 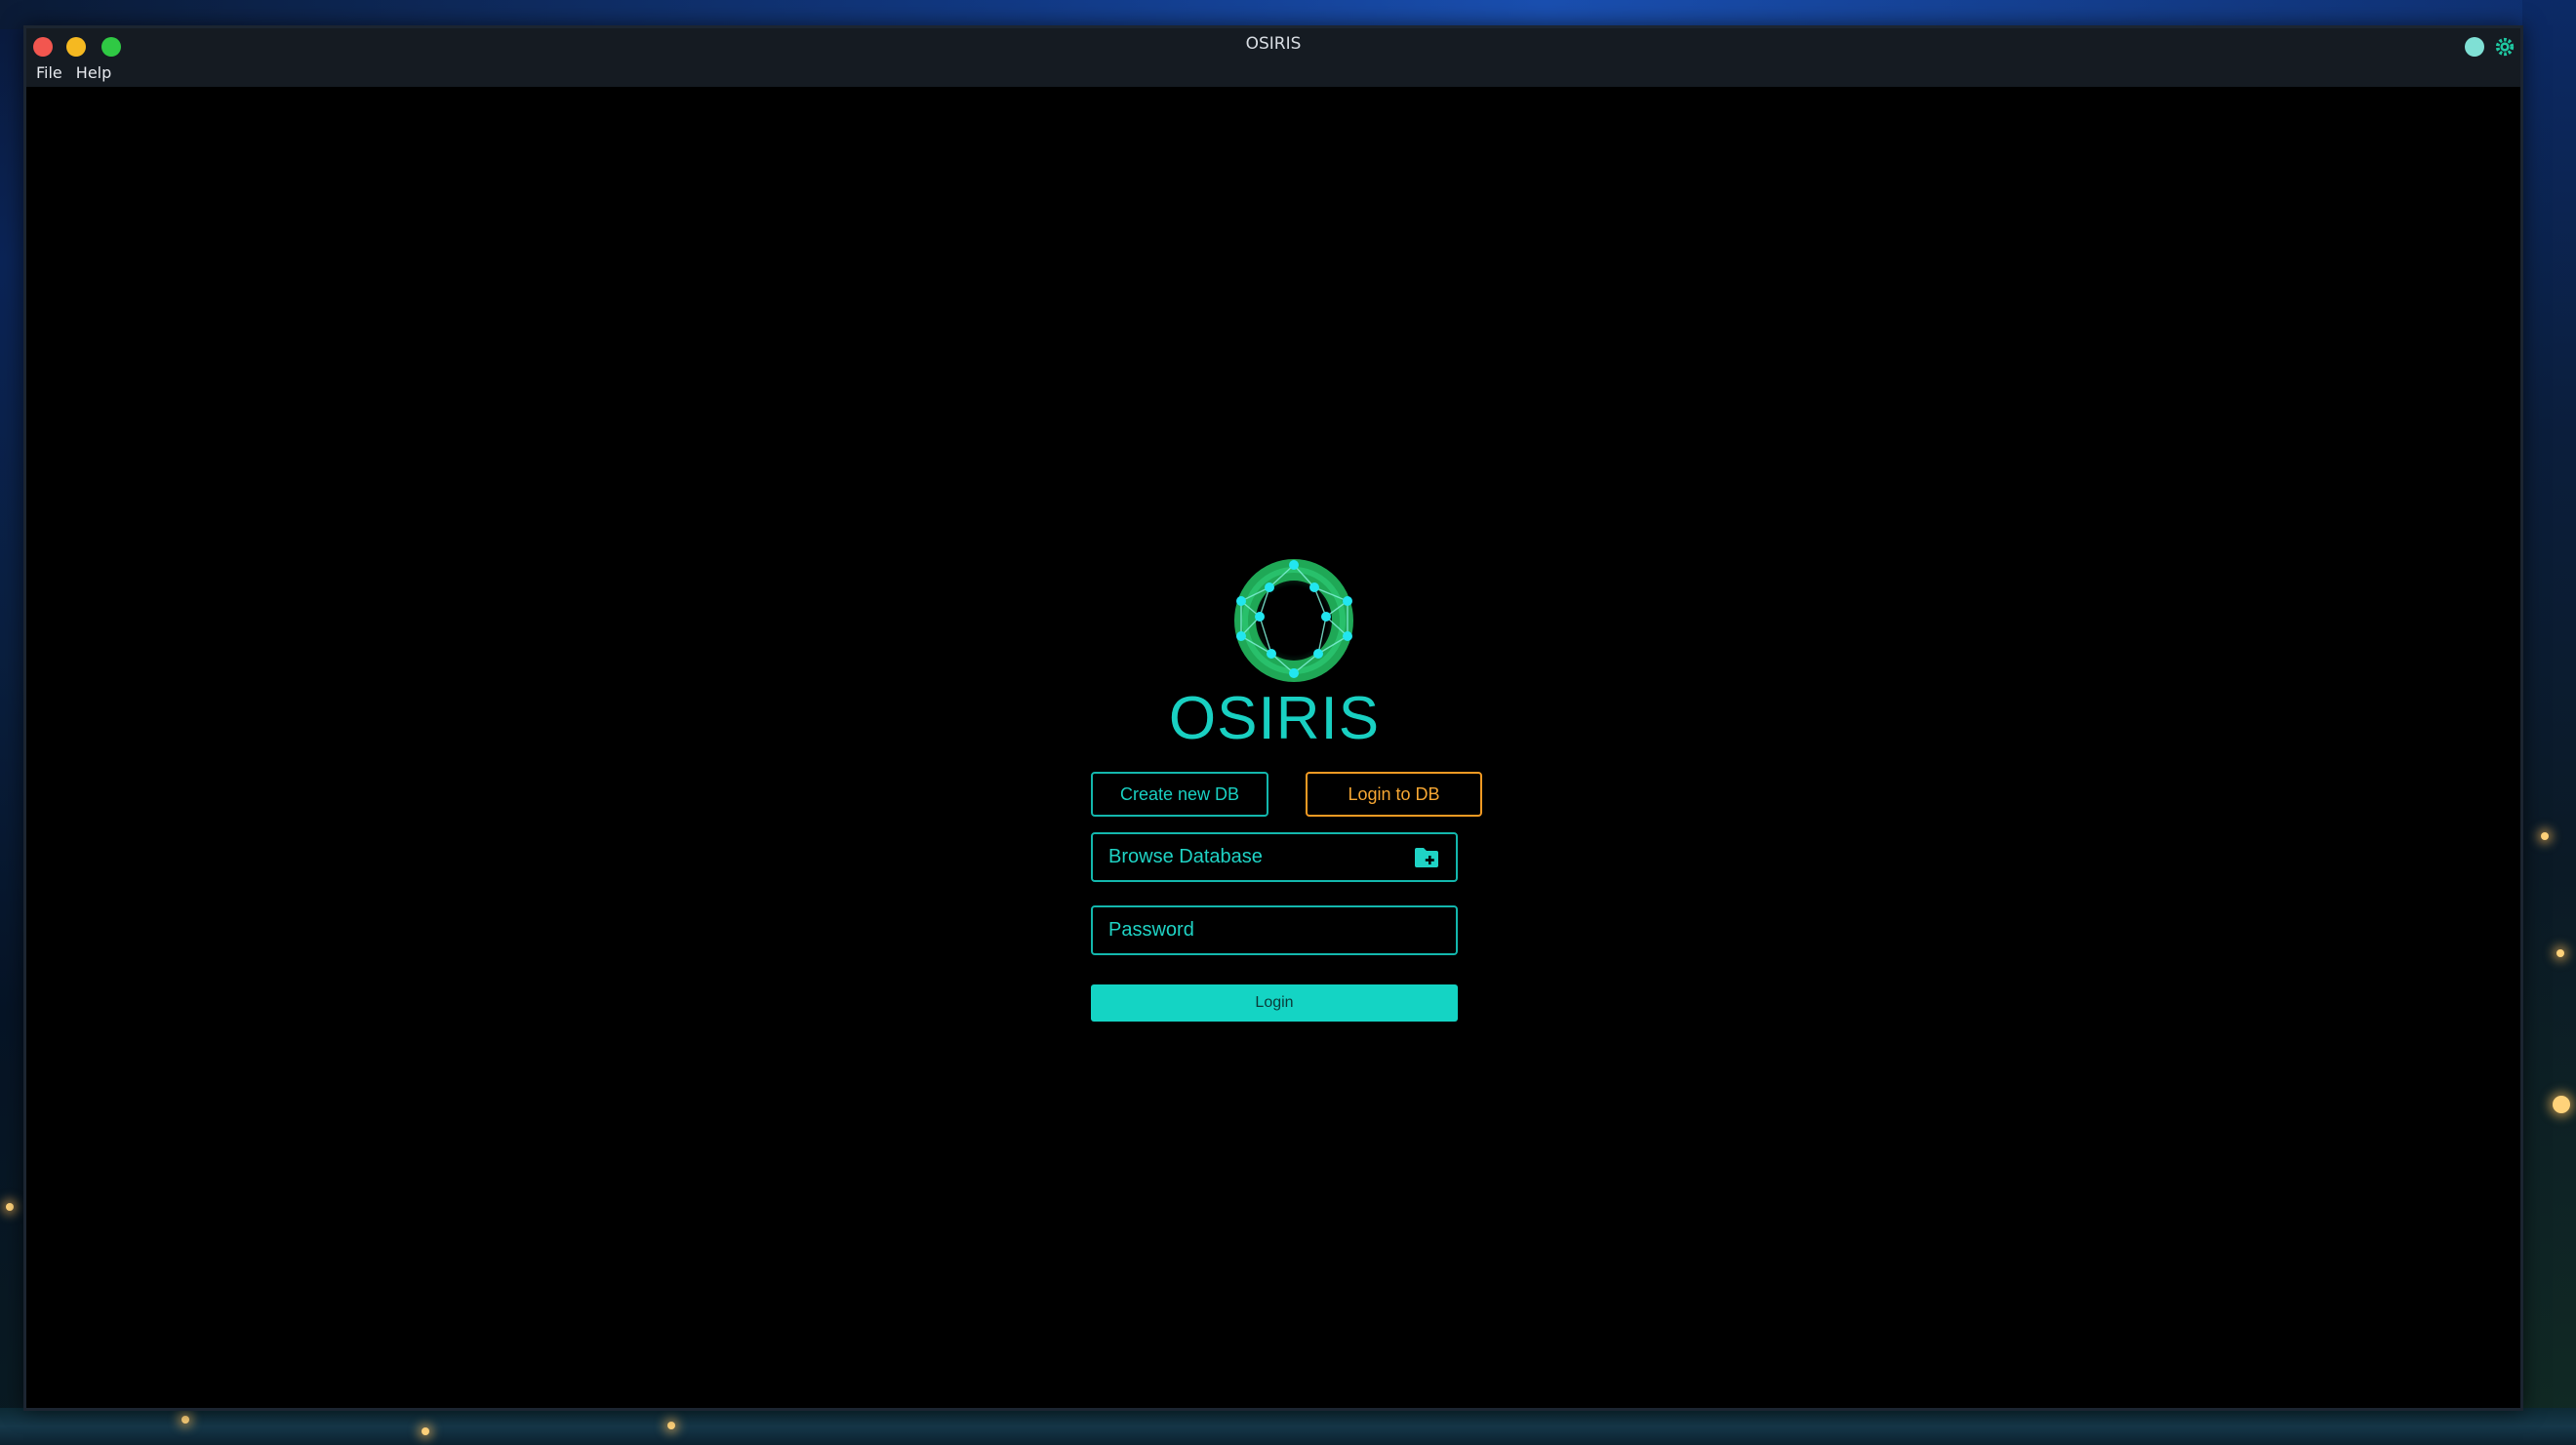 I want to click on menu-bar: File Help, so click(x=73, y=72).